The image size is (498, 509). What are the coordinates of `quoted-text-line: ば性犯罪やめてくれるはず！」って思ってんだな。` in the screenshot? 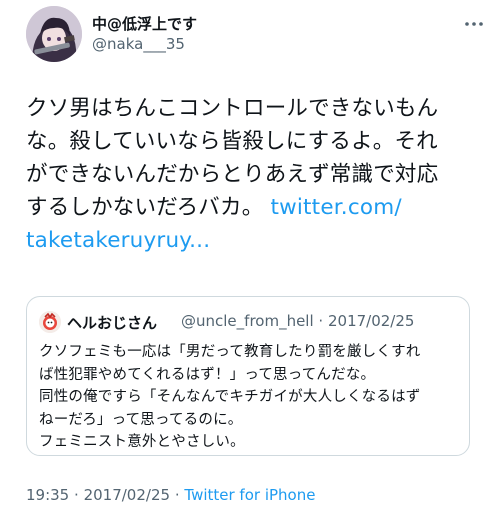 It's located at (207, 374).